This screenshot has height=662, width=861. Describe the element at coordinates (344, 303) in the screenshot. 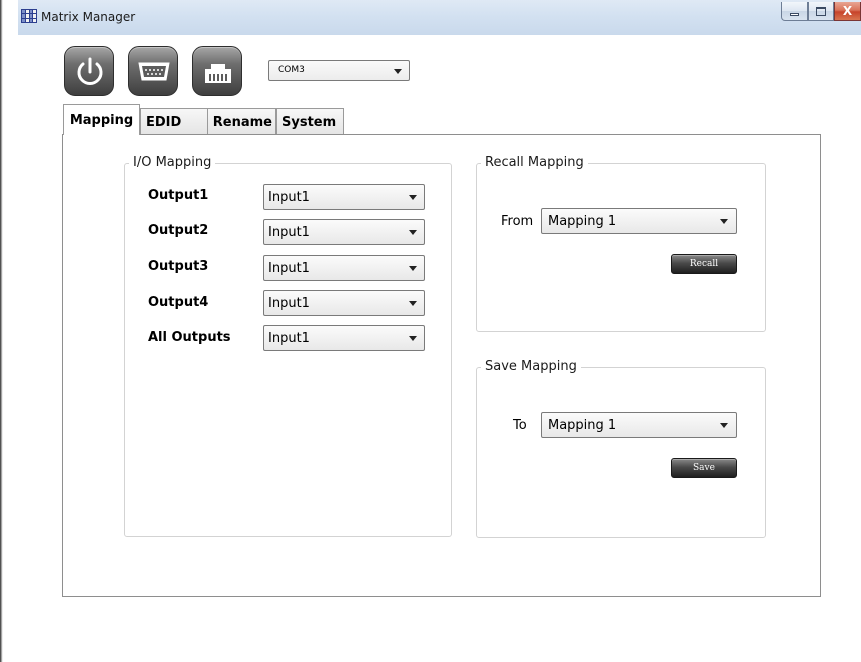

I see `output4-input-select: Input1` at that location.